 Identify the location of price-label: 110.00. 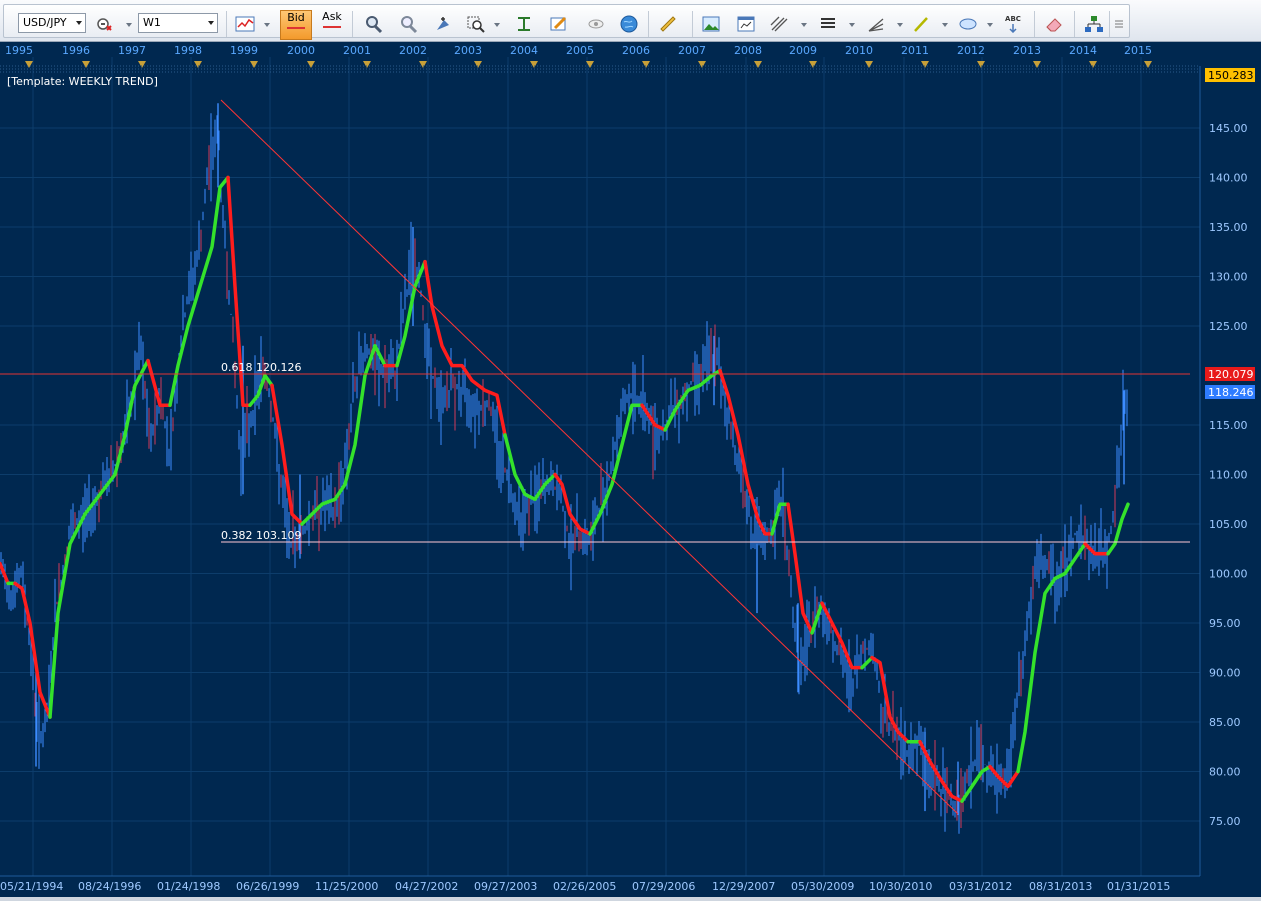
(1228, 475).